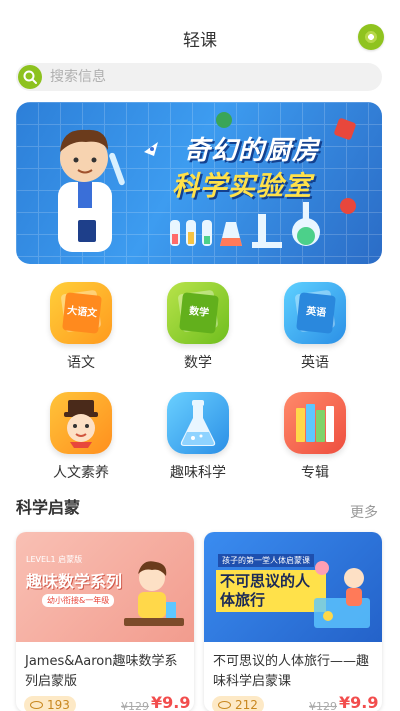 The width and height of the screenshot is (400, 711). What do you see at coordinates (81, 473) in the screenshot?
I see `category-label: 人文素养` at bounding box center [81, 473].